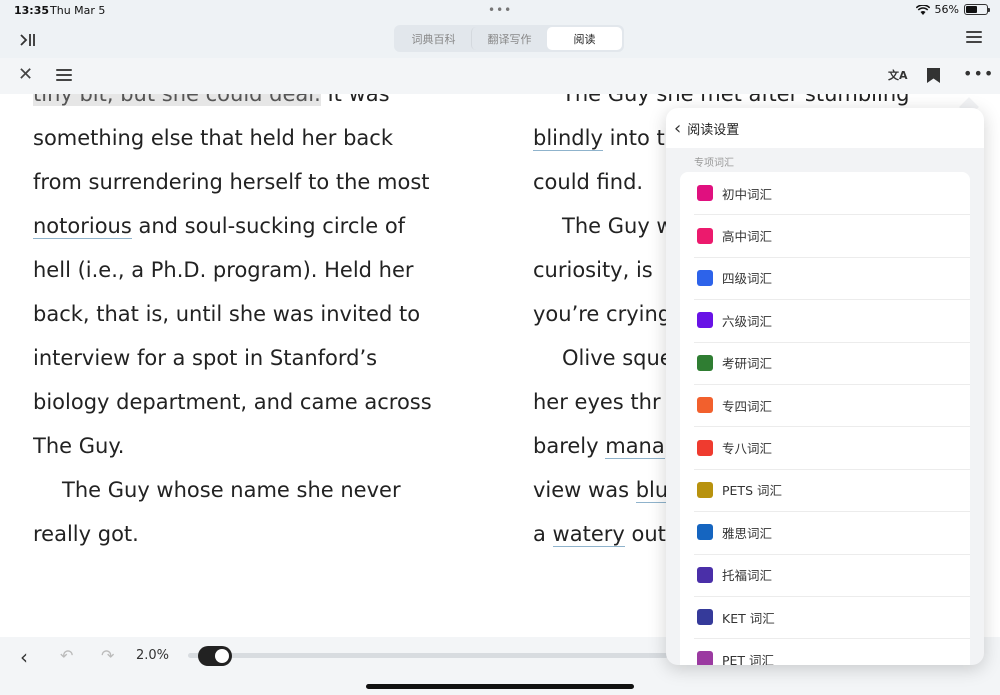  What do you see at coordinates (825, 447) in the screenshot?
I see `vocab-item: 专八词汇` at bounding box center [825, 447].